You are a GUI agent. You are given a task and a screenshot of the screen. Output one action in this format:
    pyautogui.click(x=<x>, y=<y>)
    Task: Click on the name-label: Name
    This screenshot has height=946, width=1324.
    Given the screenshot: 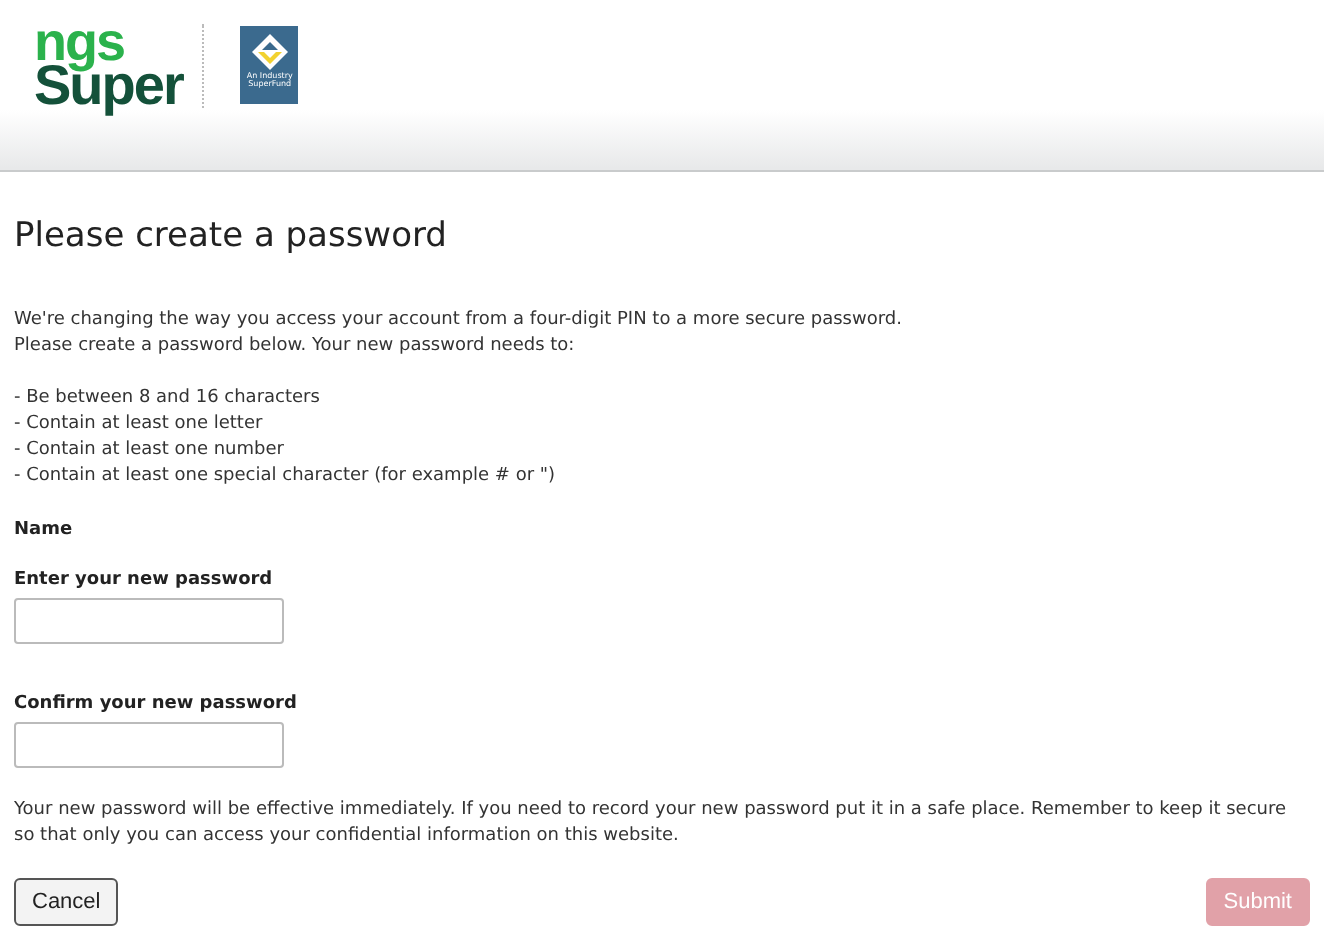 What is the action you would take?
    pyautogui.click(x=44, y=531)
    